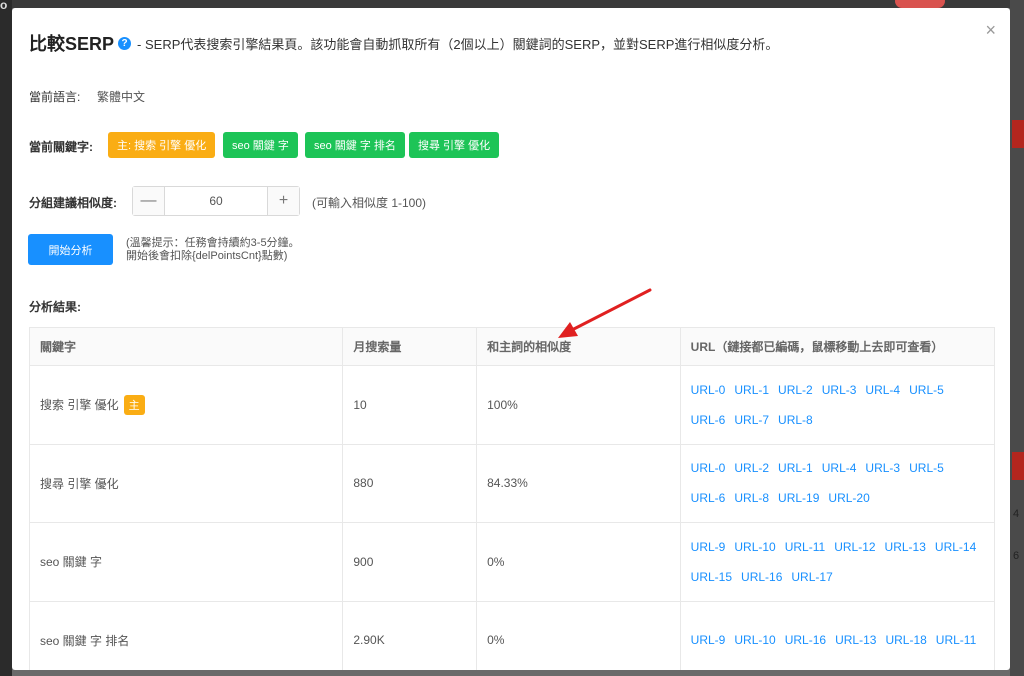 The width and height of the screenshot is (1024, 676). Describe the element at coordinates (70, 249) in the screenshot. I see `start-analysis-button: 開始分析` at that location.